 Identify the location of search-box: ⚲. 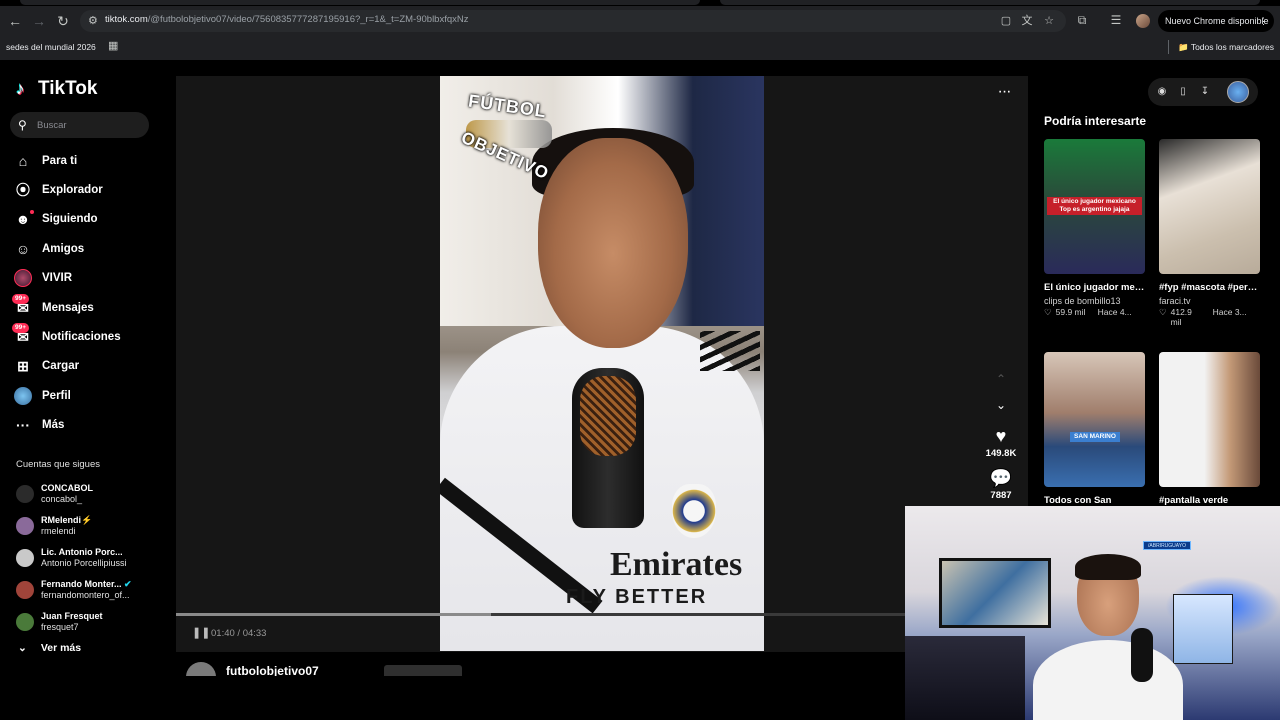
(79, 125).